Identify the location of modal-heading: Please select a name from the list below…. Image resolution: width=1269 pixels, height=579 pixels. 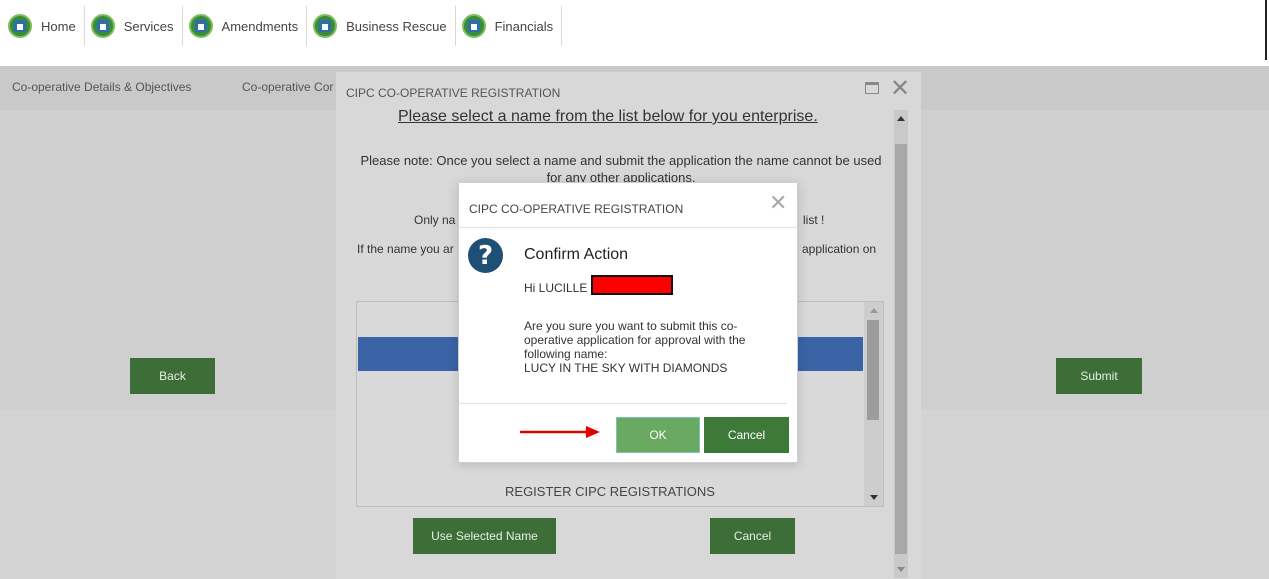
(608, 116).